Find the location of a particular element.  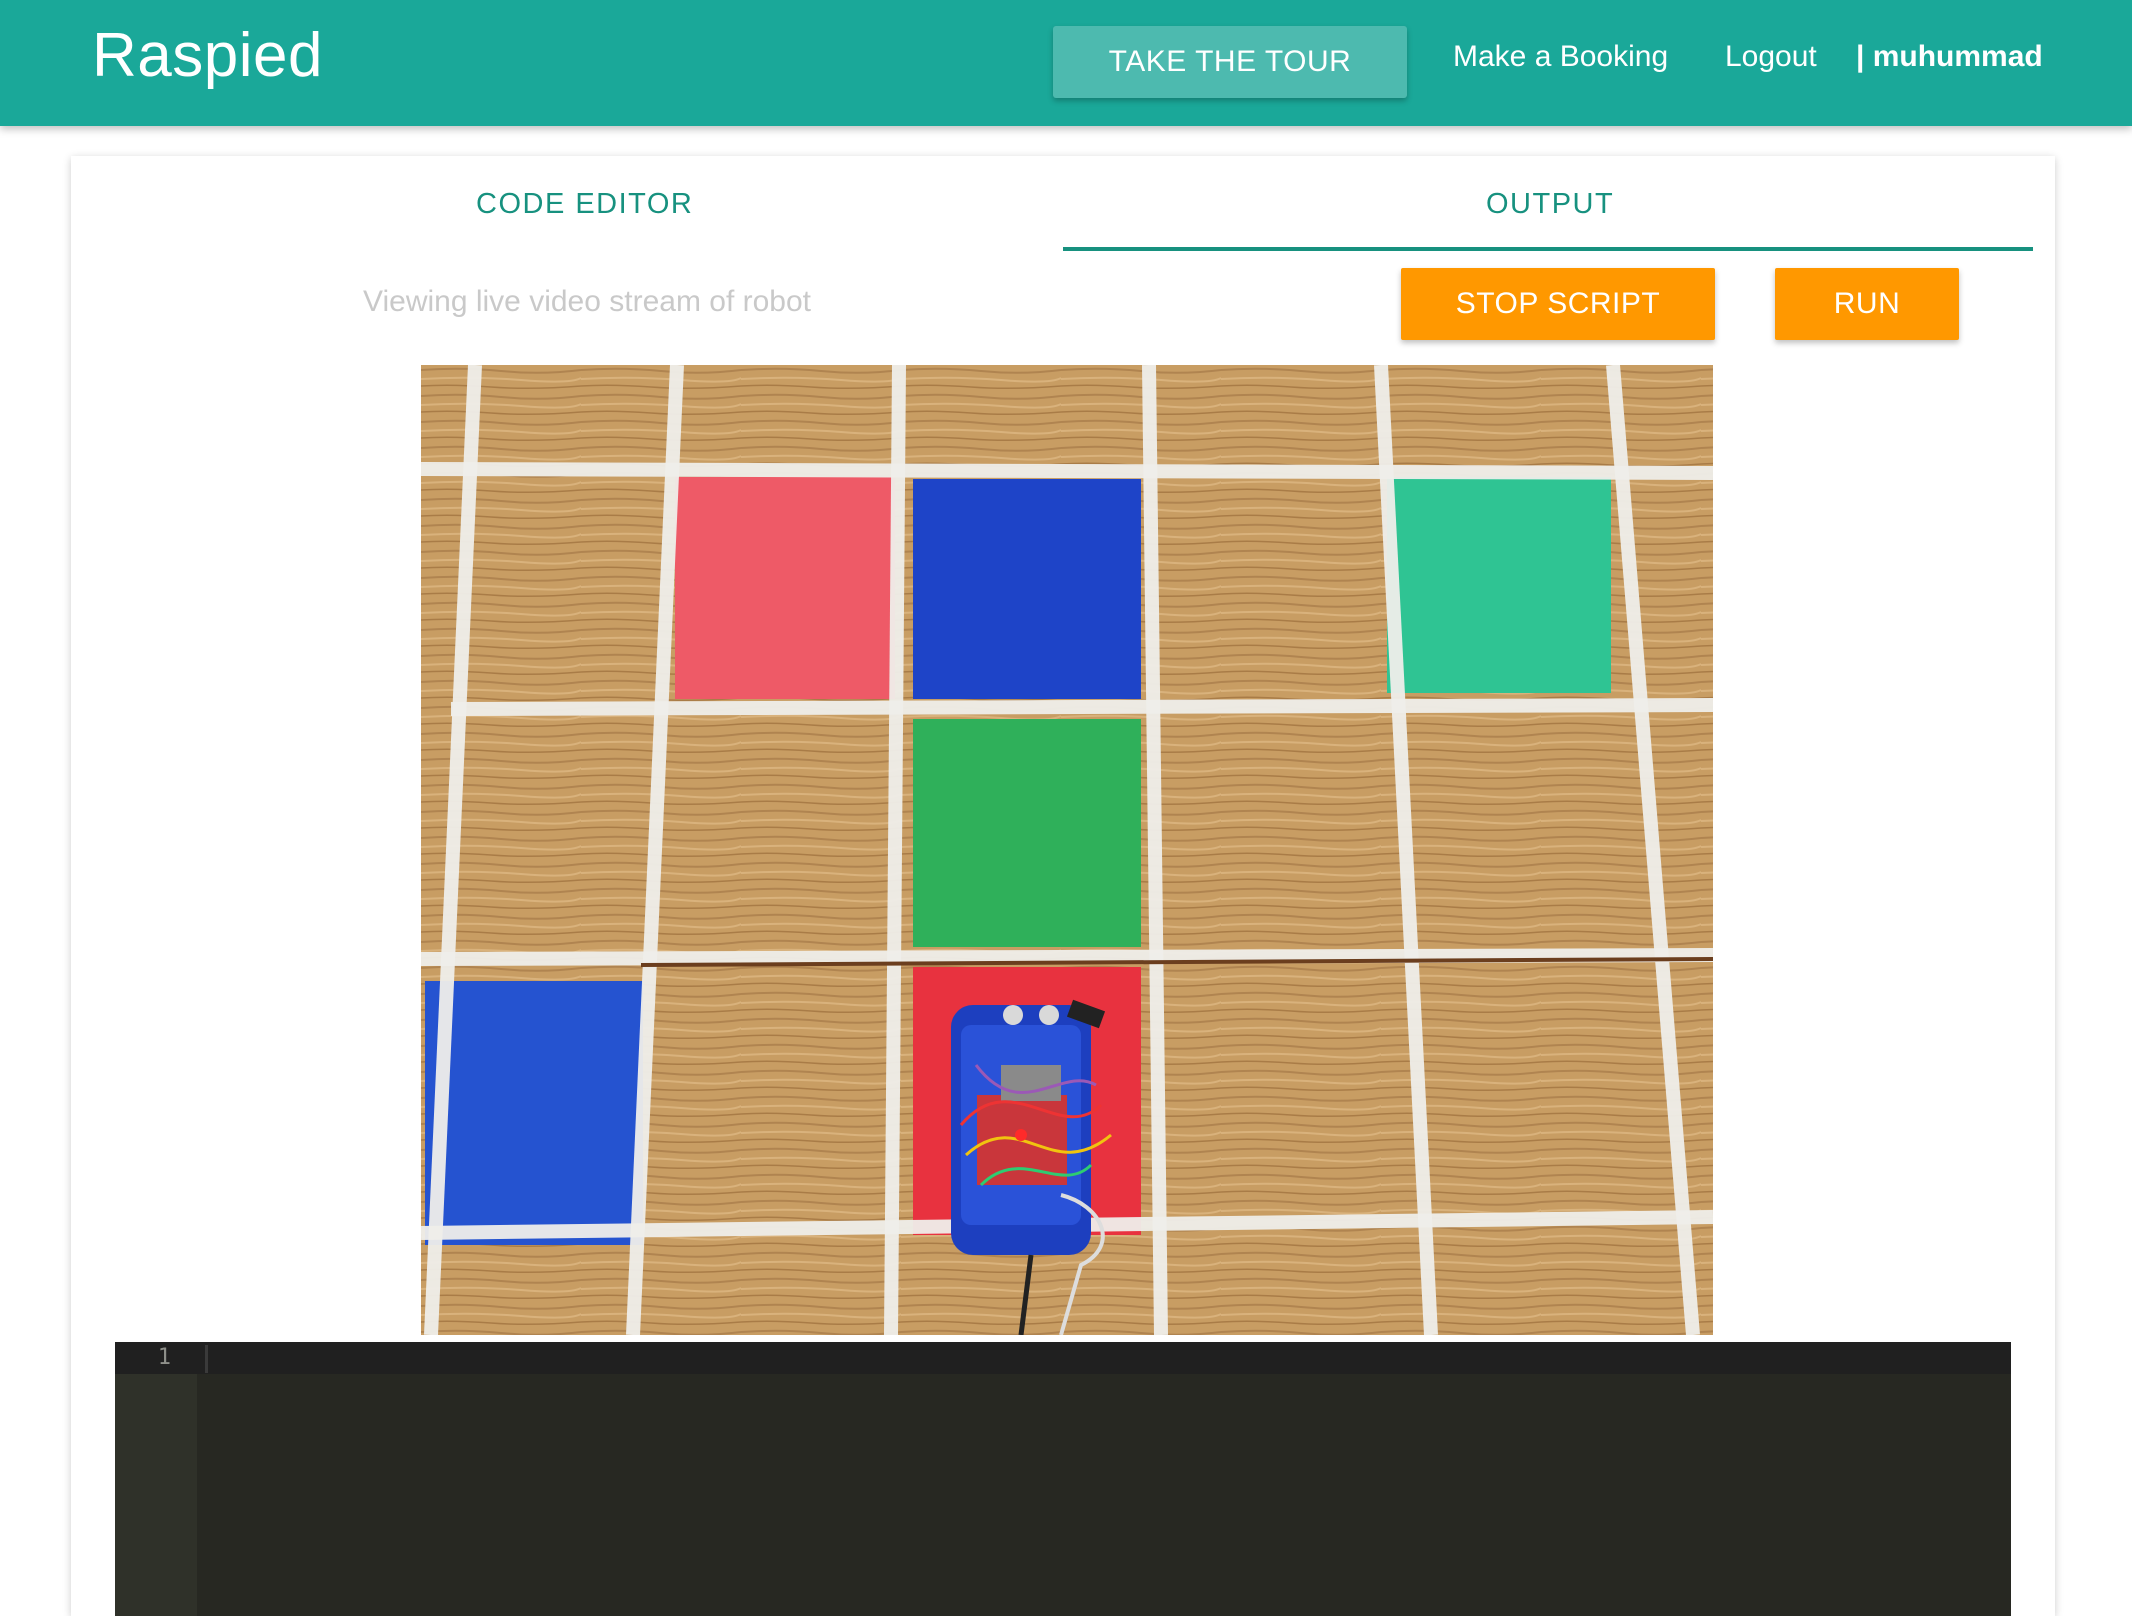

text-cursor is located at coordinates (206, 1359).